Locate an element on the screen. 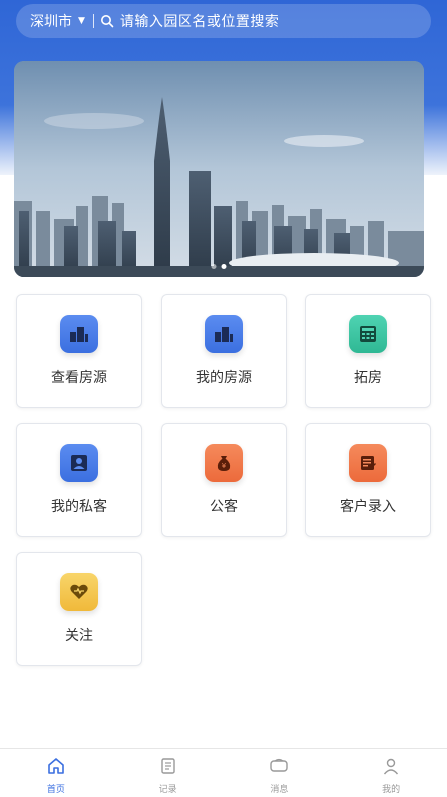 This screenshot has width=447, height=797. menu-item-label: 客户录入 is located at coordinates (368, 507).